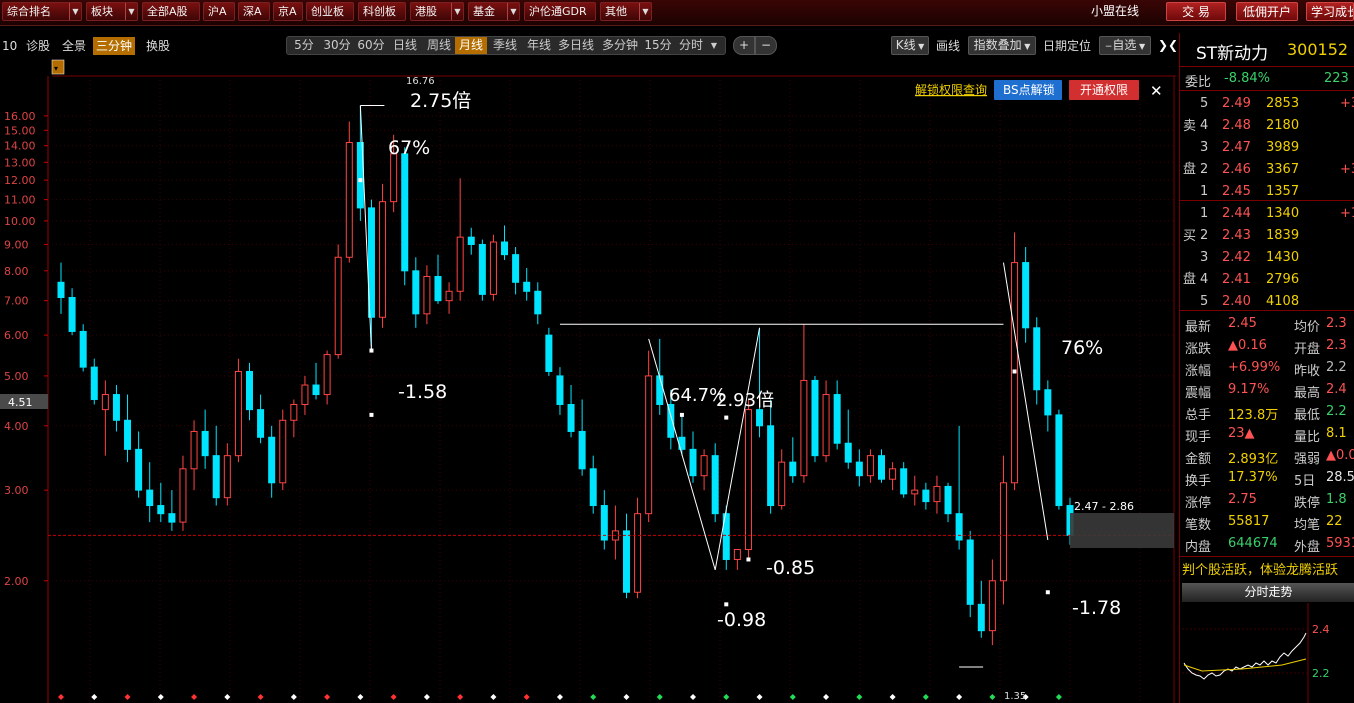 Image resolution: width=1354 pixels, height=703 pixels. Describe the element at coordinates (1267, 236) in the screenshot. I see `buy-level-row: 2 2.43 1839` at that location.